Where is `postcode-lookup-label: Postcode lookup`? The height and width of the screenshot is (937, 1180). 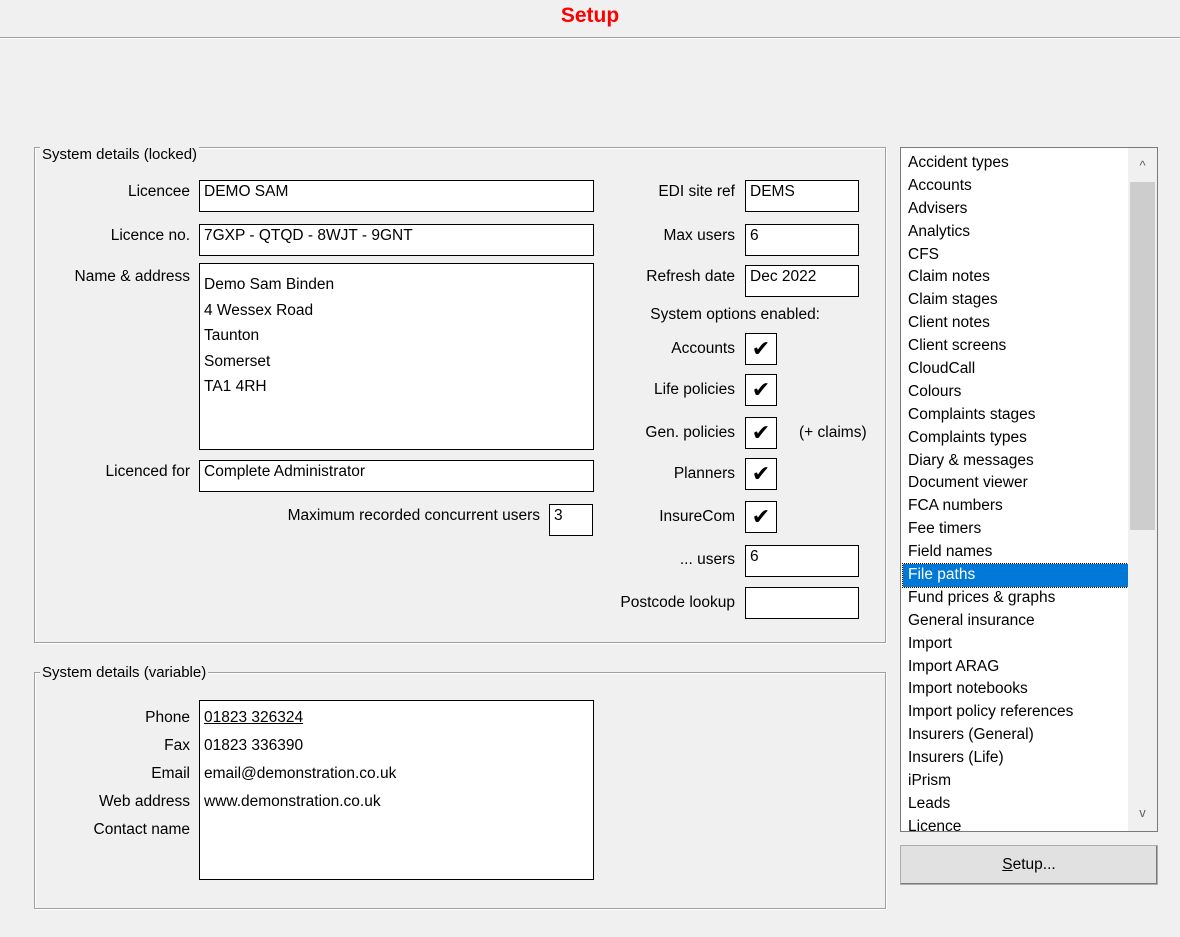 postcode-lookup-label: Postcode lookup is located at coordinates (677, 602).